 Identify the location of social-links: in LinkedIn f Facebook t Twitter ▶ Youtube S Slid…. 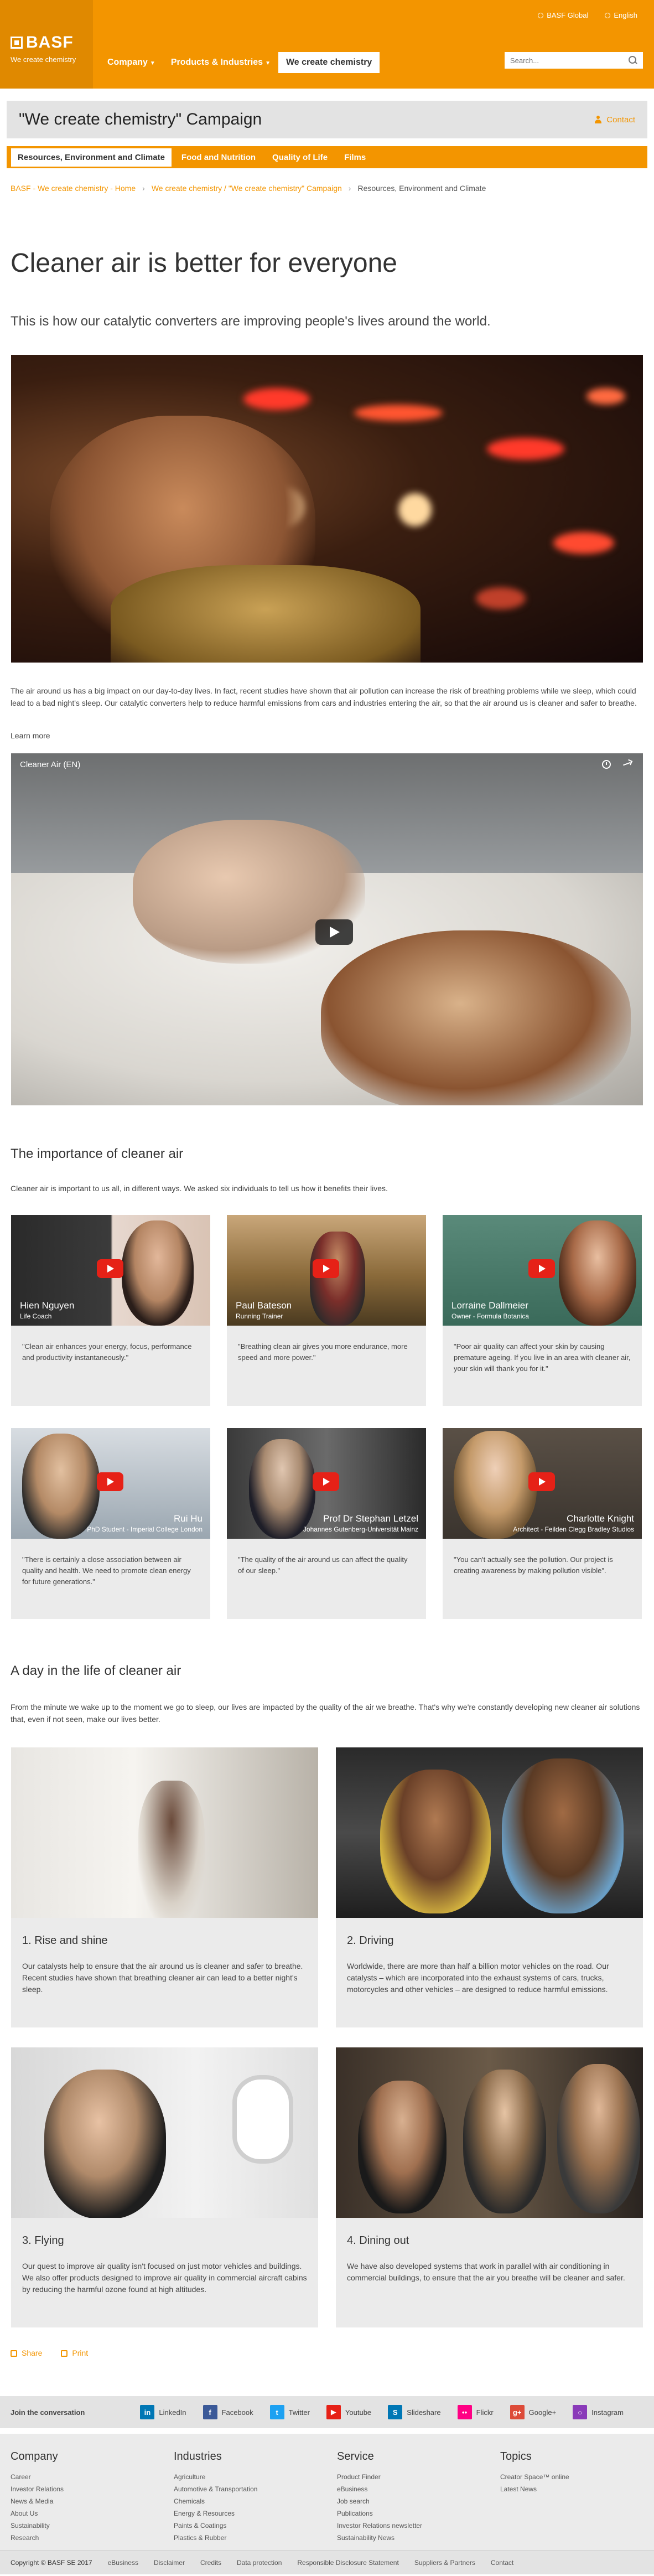
(382, 2412).